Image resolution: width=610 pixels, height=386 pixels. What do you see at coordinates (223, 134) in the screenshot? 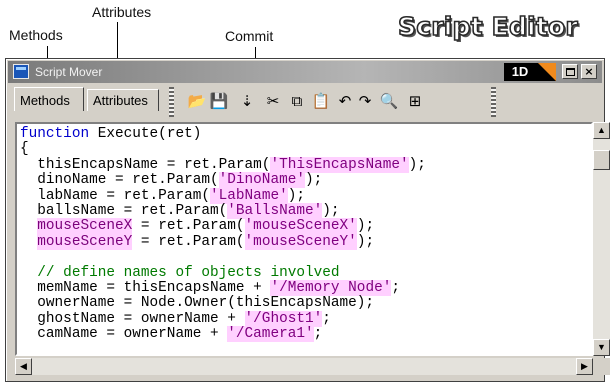
I see `code-line: function Execute(ret)` at bounding box center [223, 134].